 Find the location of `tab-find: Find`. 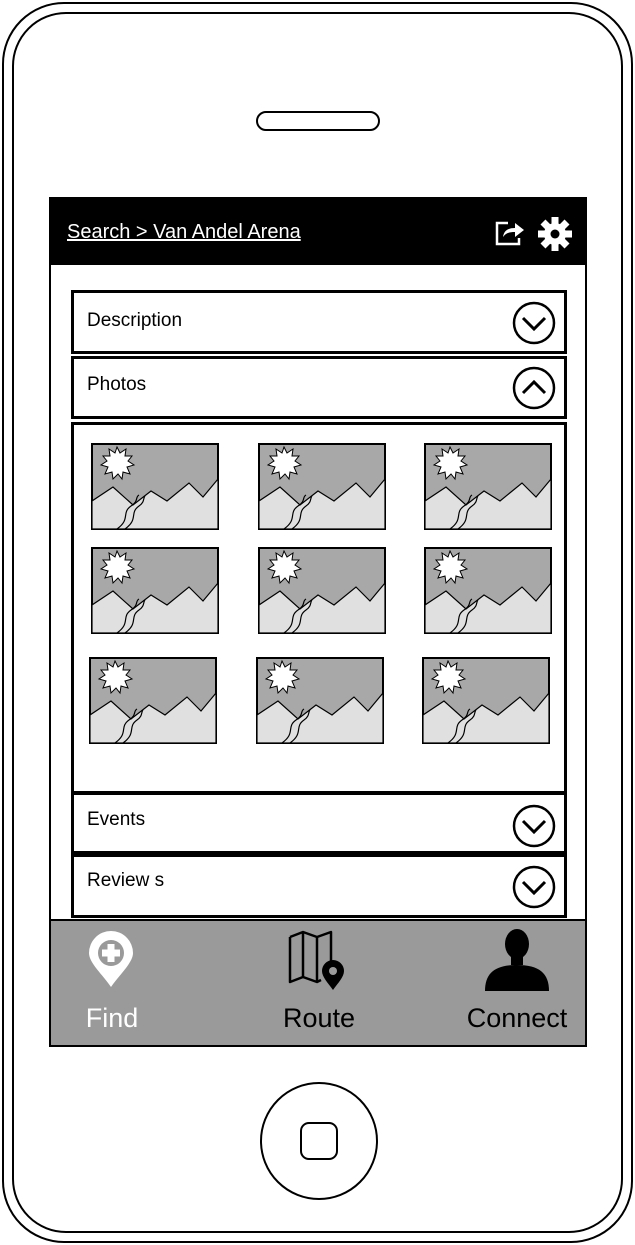

tab-find: Find is located at coordinates (112, 983).